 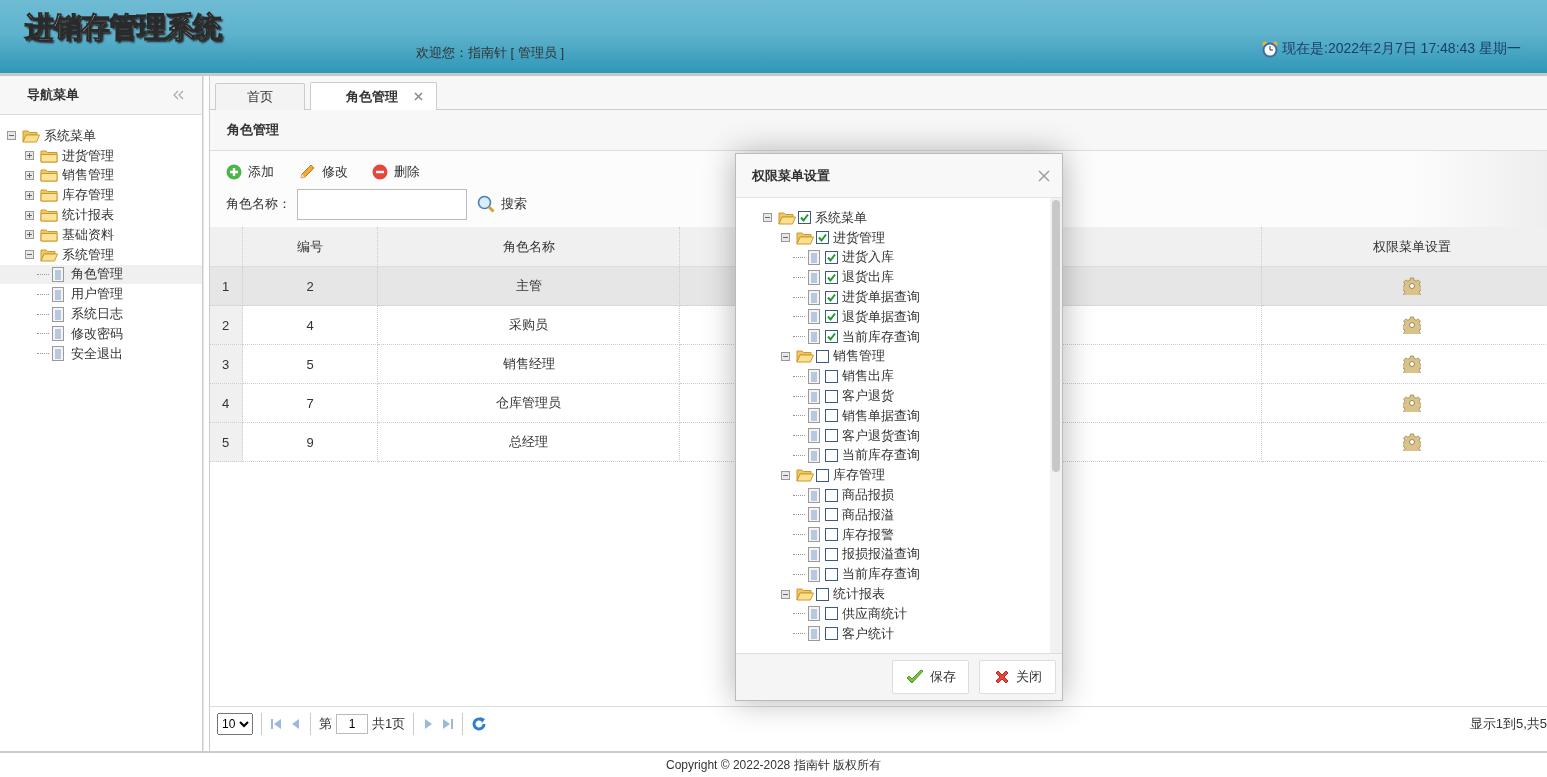 I want to click on toolbar-button: 添加, so click(x=250, y=172).